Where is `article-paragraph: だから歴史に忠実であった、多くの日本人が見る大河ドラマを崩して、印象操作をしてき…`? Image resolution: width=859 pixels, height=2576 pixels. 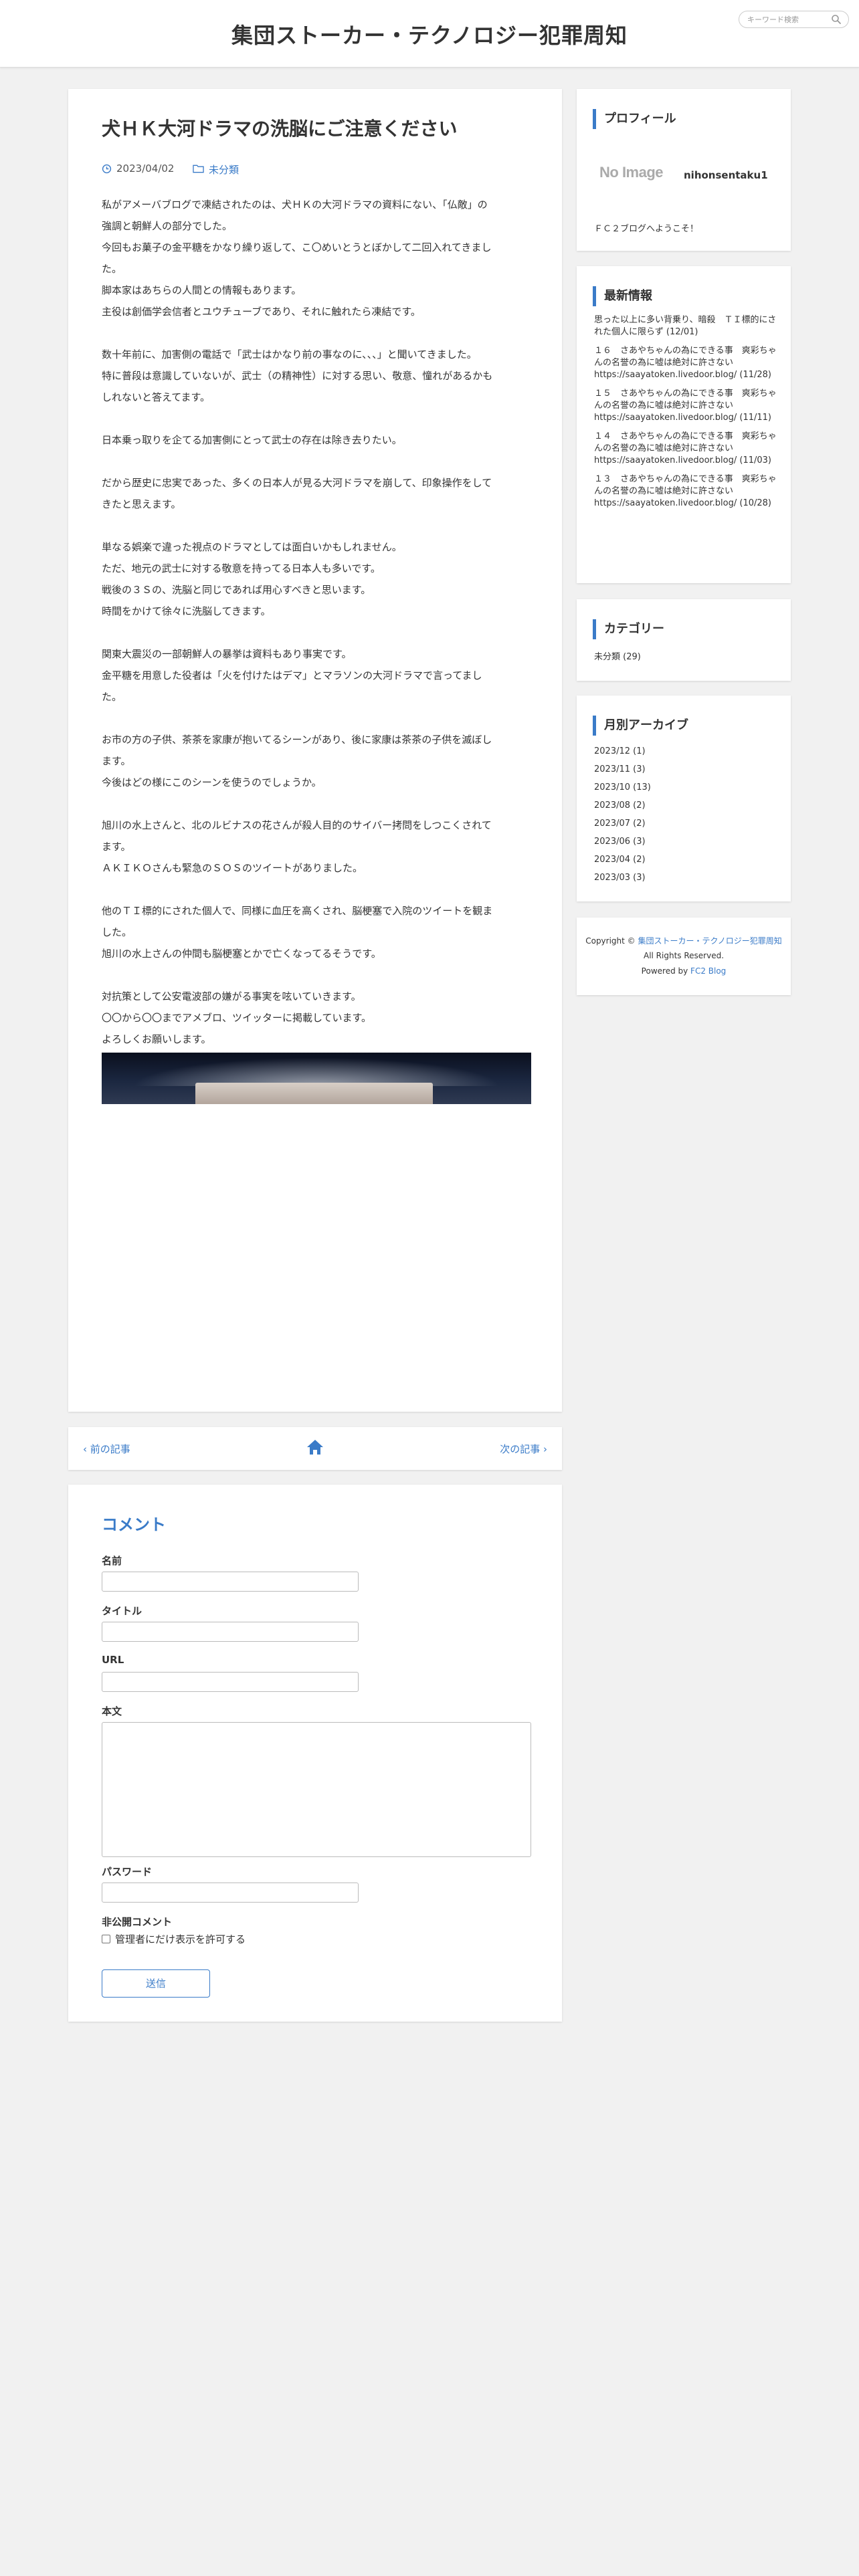 article-paragraph: だから歴史に忠実であった、多くの日本人が見る大河ドラマを崩して、印象操作をしてき… is located at coordinates (316, 493).